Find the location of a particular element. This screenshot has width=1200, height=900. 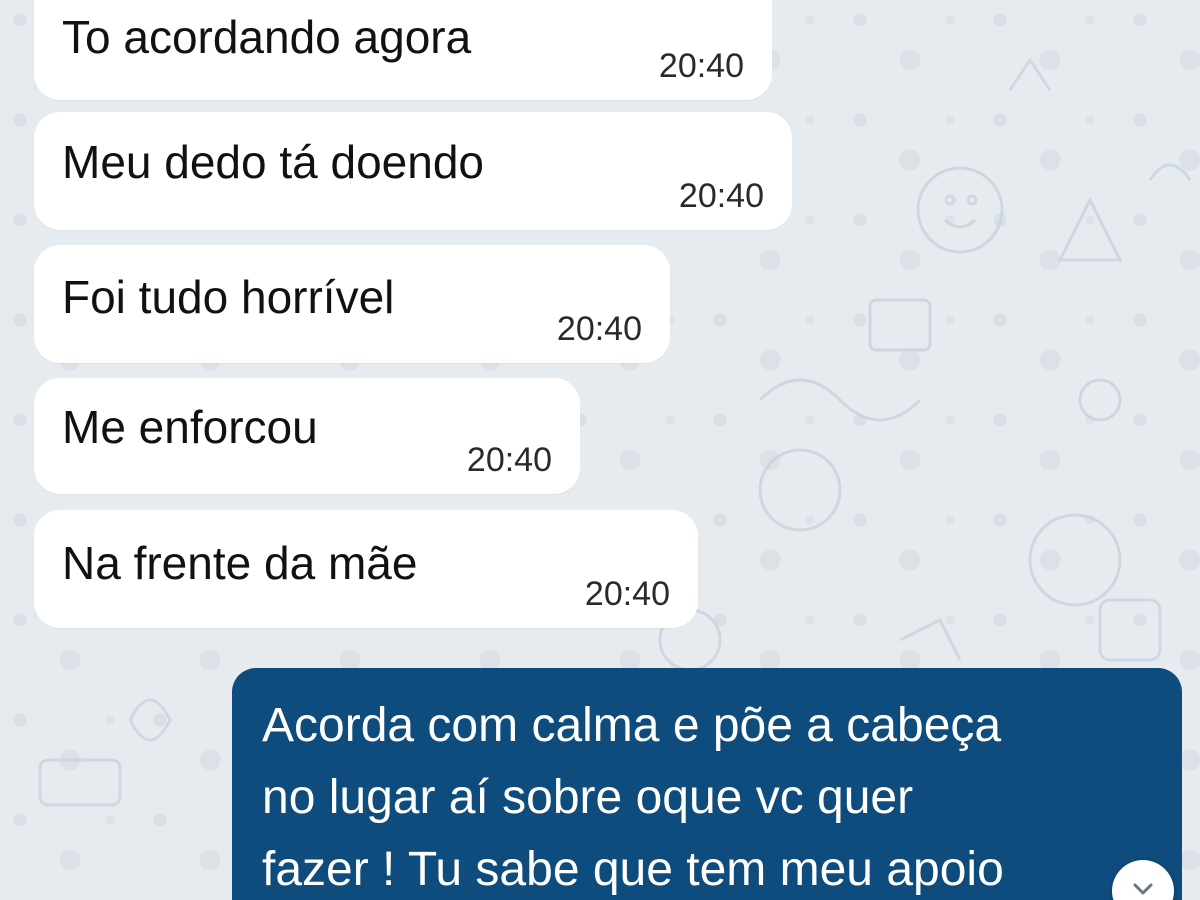

message-bubble: Na frente da mãe 20:40 is located at coordinates (366, 569).